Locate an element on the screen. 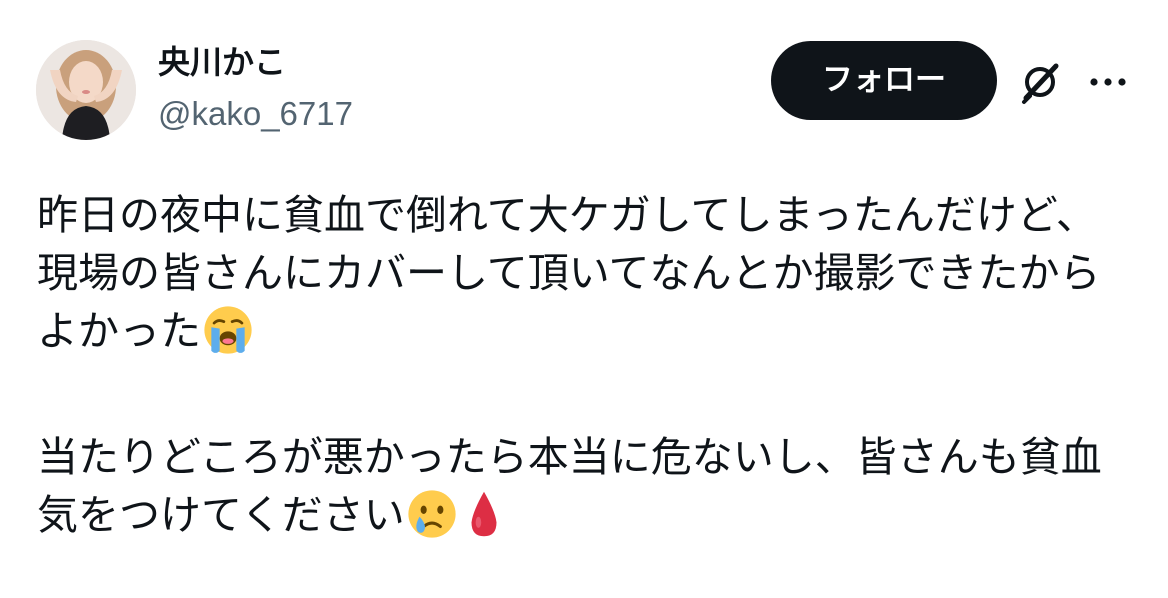 This screenshot has height=598, width=1168. avatar is located at coordinates (86, 90).